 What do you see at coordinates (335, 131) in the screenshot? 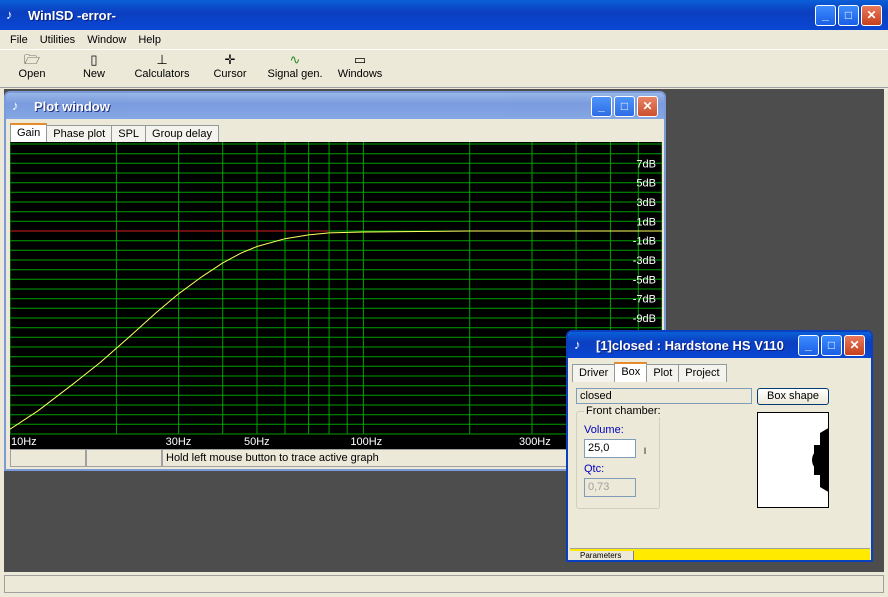
I see `plot-tabs: Gain Phase plot SPL Group delay` at bounding box center [335, 131].